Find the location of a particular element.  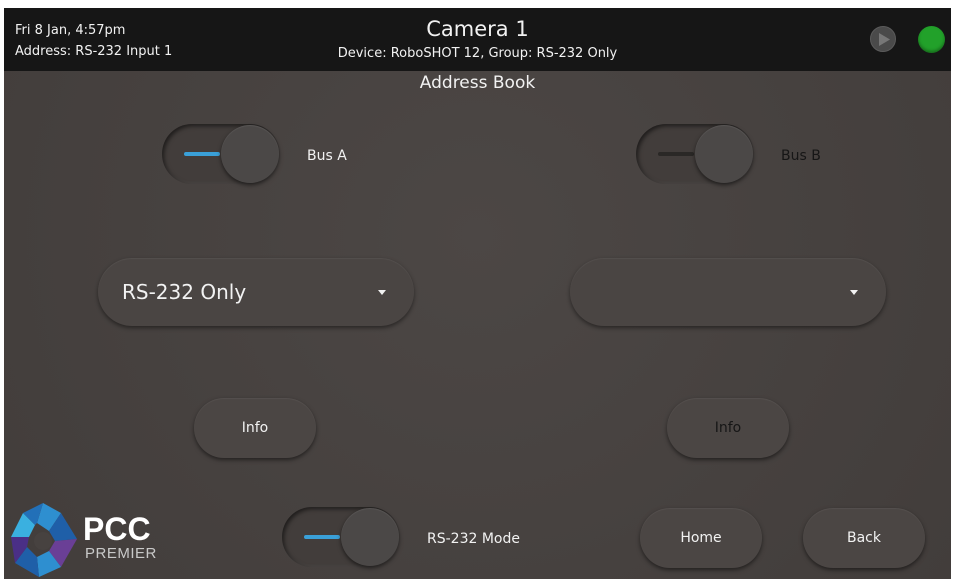

connection-status-indicator is located at coordinates (931, 39).